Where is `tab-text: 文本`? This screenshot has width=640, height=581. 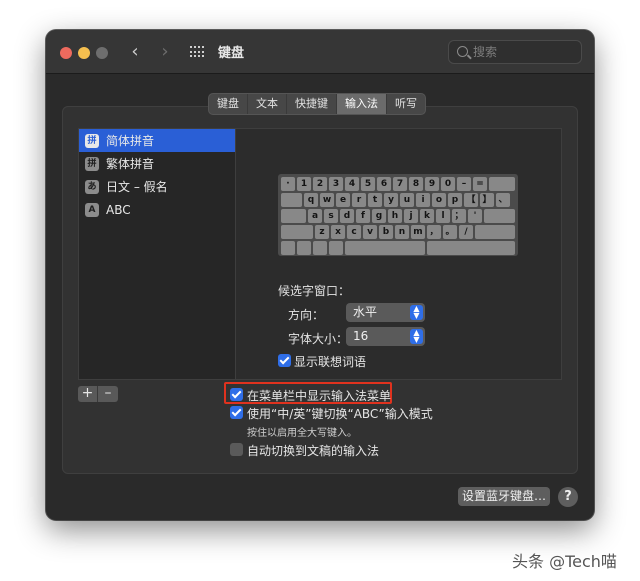 tab-text: 文本 is located at coordinates (267, 104).